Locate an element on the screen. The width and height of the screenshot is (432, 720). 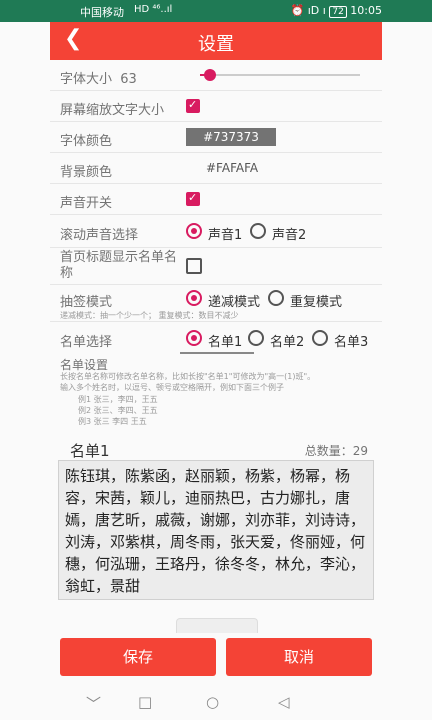
save-button: 保存 is located at coordinates (138, 657).